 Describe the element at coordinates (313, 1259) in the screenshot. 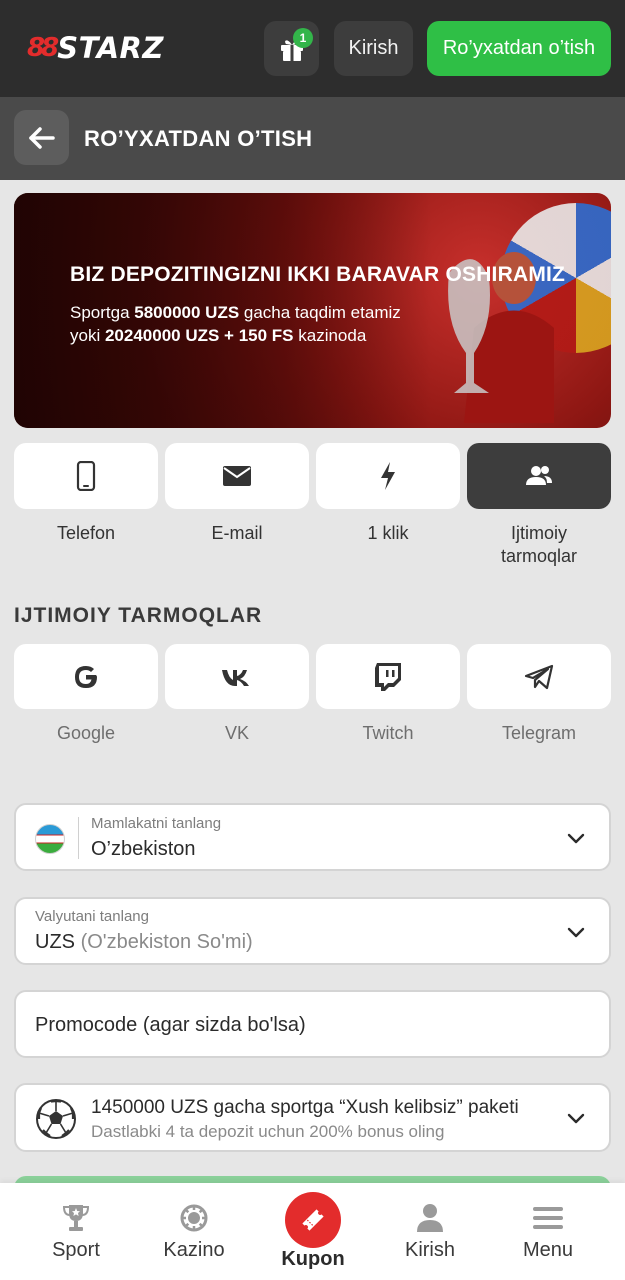

I see `nav-kupon-label: Kupon` at that location.